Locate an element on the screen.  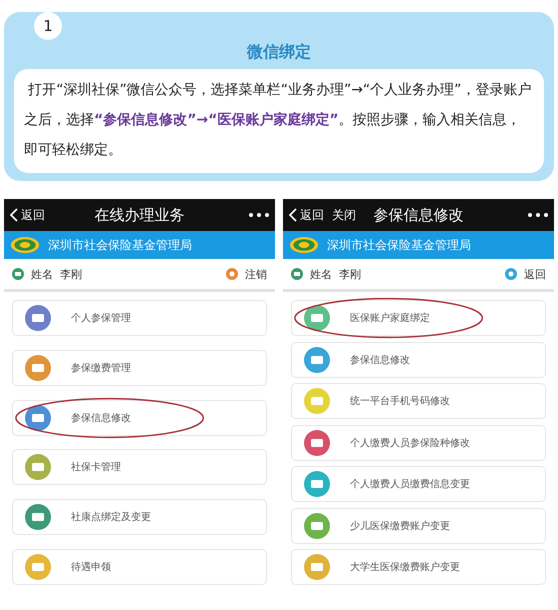
menu-item: 待遇申领 is located at coordinates (139, 566).